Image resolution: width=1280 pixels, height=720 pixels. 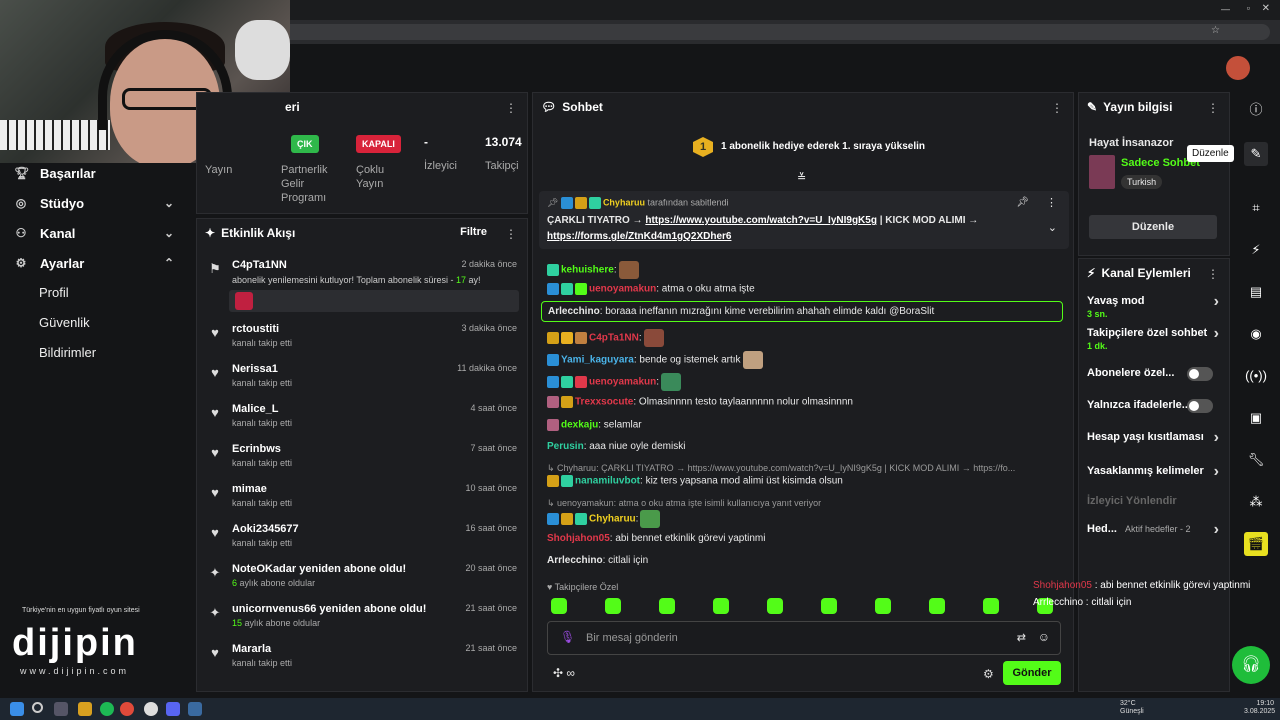 What do you see at coordinates (1215, 30) in the screenshot?
I see `star-icon: ☆` at bounding box center [1215, 30].